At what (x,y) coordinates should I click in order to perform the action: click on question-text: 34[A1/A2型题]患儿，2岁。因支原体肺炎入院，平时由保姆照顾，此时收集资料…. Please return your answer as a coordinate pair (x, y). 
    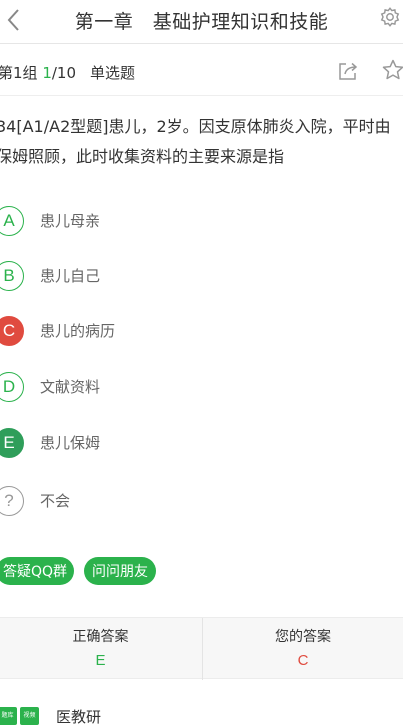
    Looking at the image, I should click on (195, 141).